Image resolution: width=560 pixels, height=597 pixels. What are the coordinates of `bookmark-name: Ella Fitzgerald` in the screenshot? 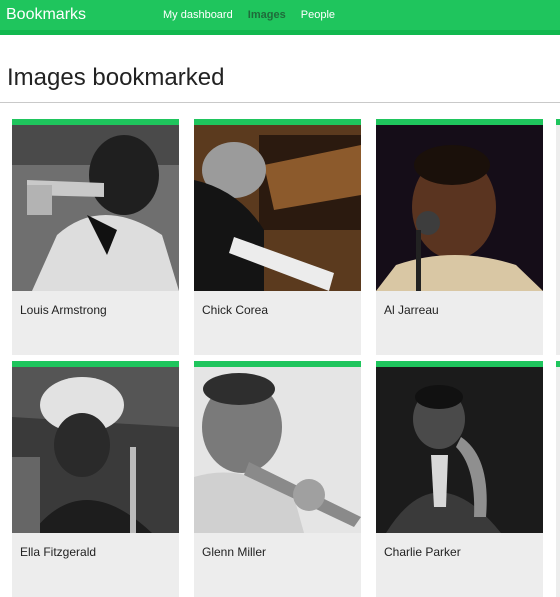 It's located at (58, 552).